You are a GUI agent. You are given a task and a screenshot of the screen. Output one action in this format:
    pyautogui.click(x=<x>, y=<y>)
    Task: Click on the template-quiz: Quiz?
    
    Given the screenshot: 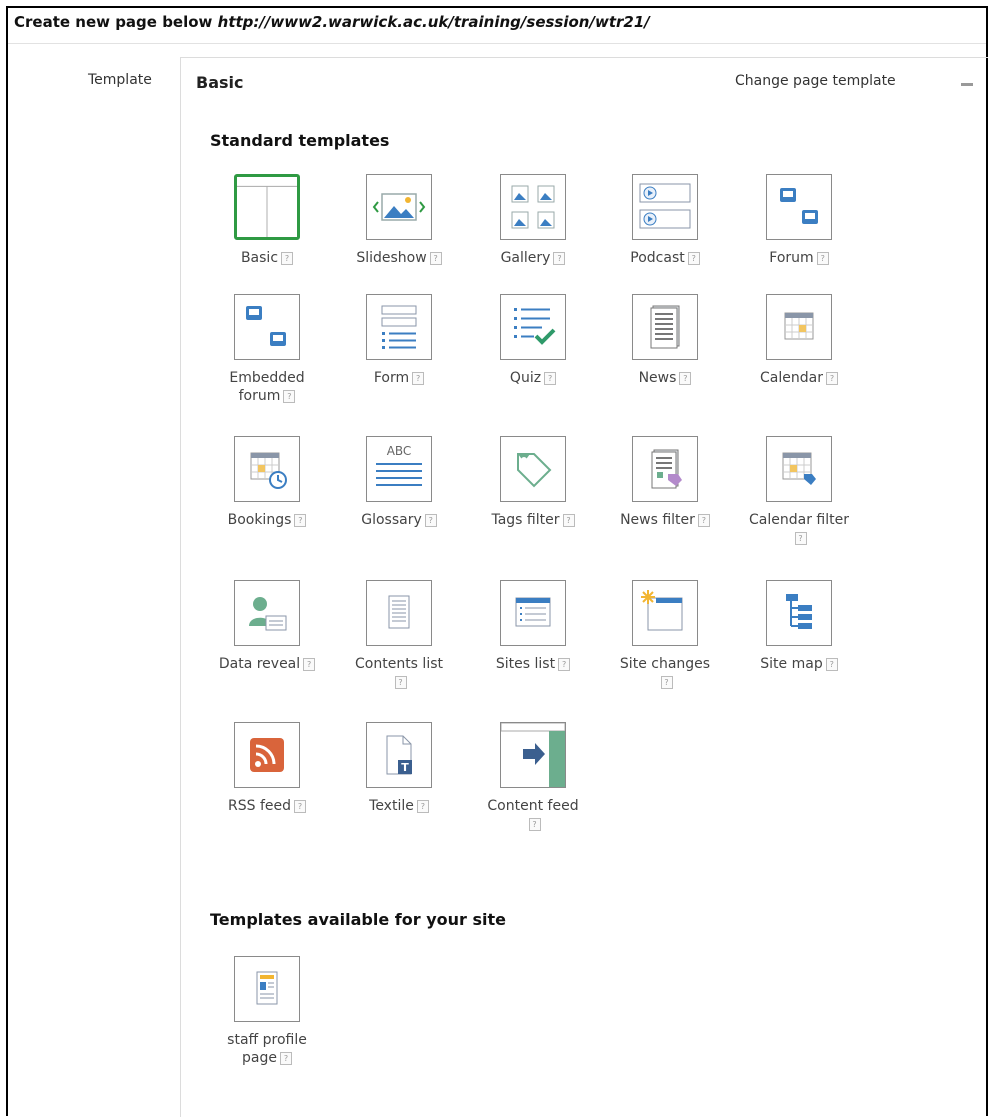 What is the action you would take?
    pyautogui.click(x=533, y=340)
    